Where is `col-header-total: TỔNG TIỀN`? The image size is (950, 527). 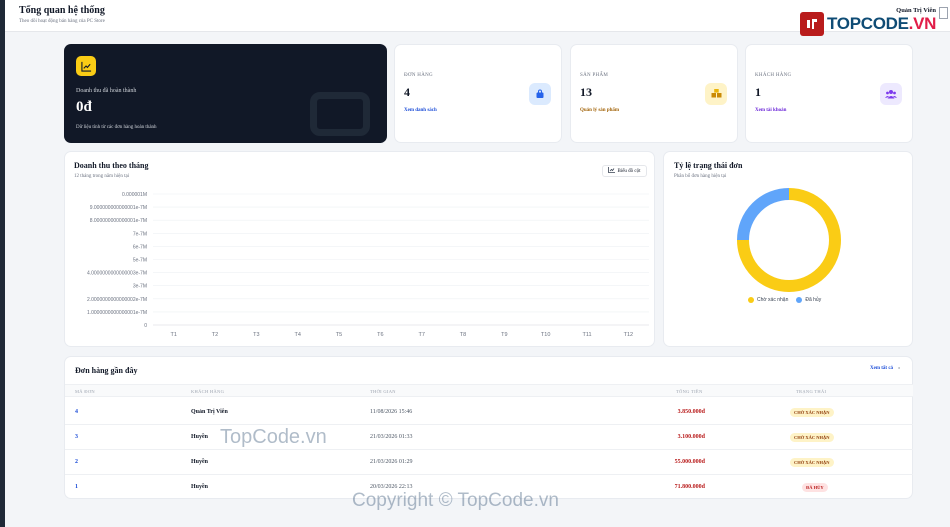 col-header-total: TỔNG TIỀN is located at coordinates (689, 391).